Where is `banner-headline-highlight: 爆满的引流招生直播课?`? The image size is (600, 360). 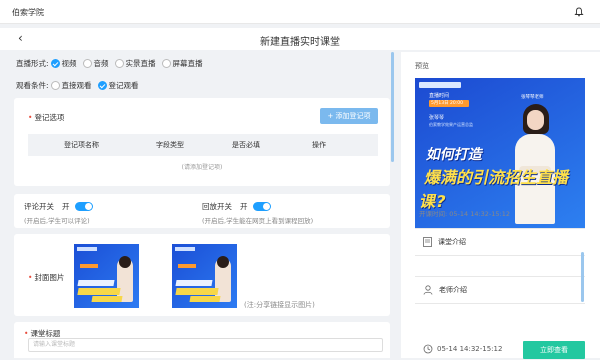 banner-headline-highlight: 爆满的引流招生直播课? is located at coordinates (495, 189).